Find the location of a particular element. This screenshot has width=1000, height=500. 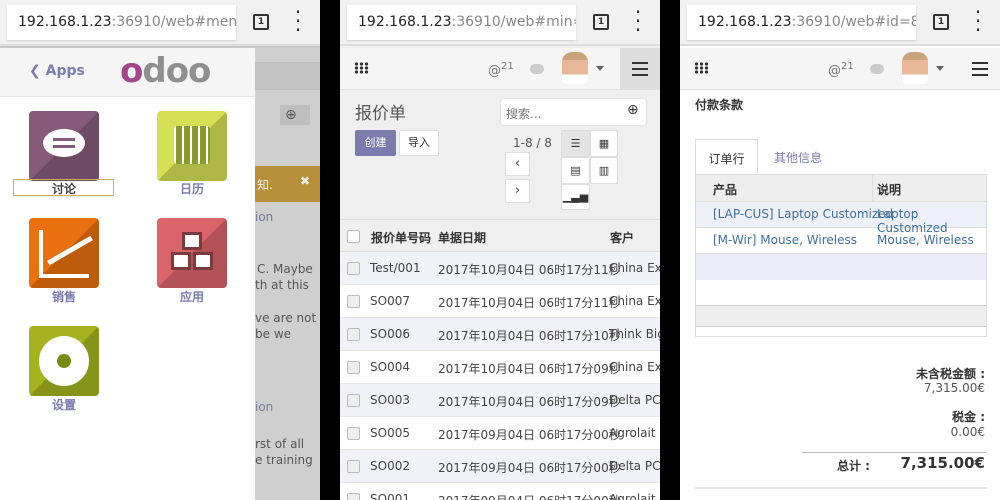

table-row: SO002 2017年09月04日 06时17分00秒 Delta PC is located at coordinates (500, 466).